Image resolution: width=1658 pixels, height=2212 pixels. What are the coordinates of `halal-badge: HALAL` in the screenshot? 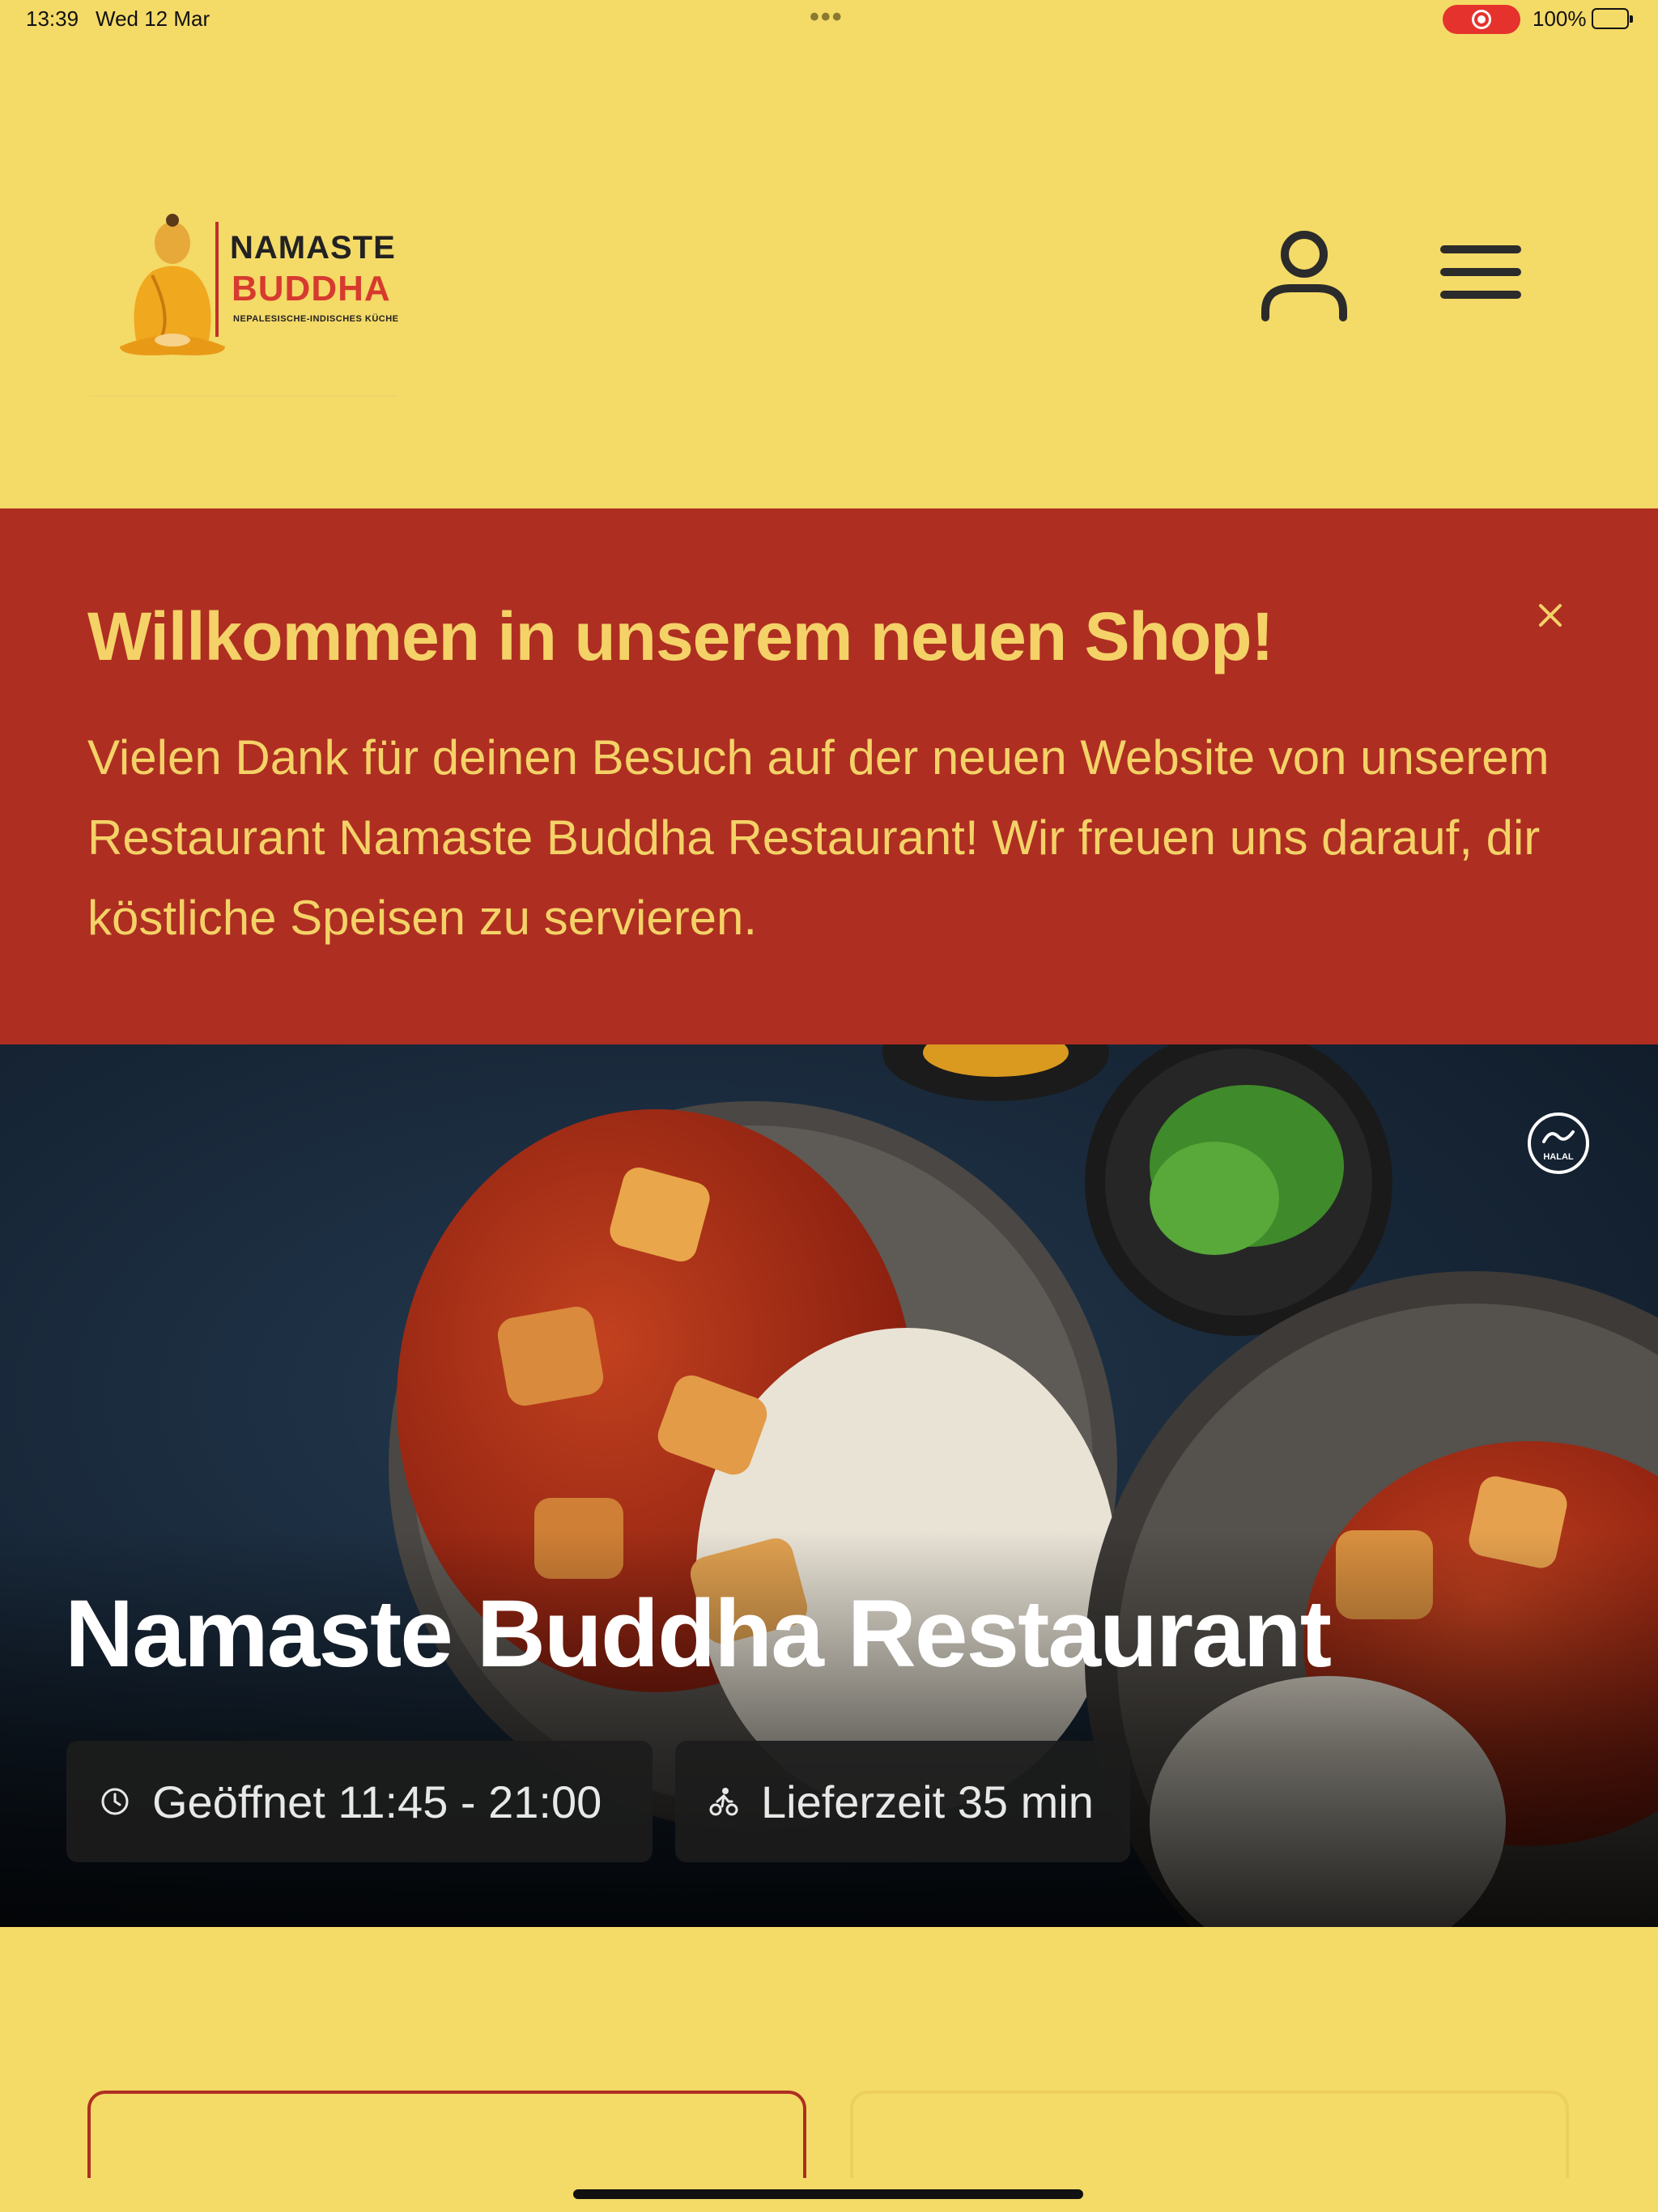 It's located at (1558, 1144).